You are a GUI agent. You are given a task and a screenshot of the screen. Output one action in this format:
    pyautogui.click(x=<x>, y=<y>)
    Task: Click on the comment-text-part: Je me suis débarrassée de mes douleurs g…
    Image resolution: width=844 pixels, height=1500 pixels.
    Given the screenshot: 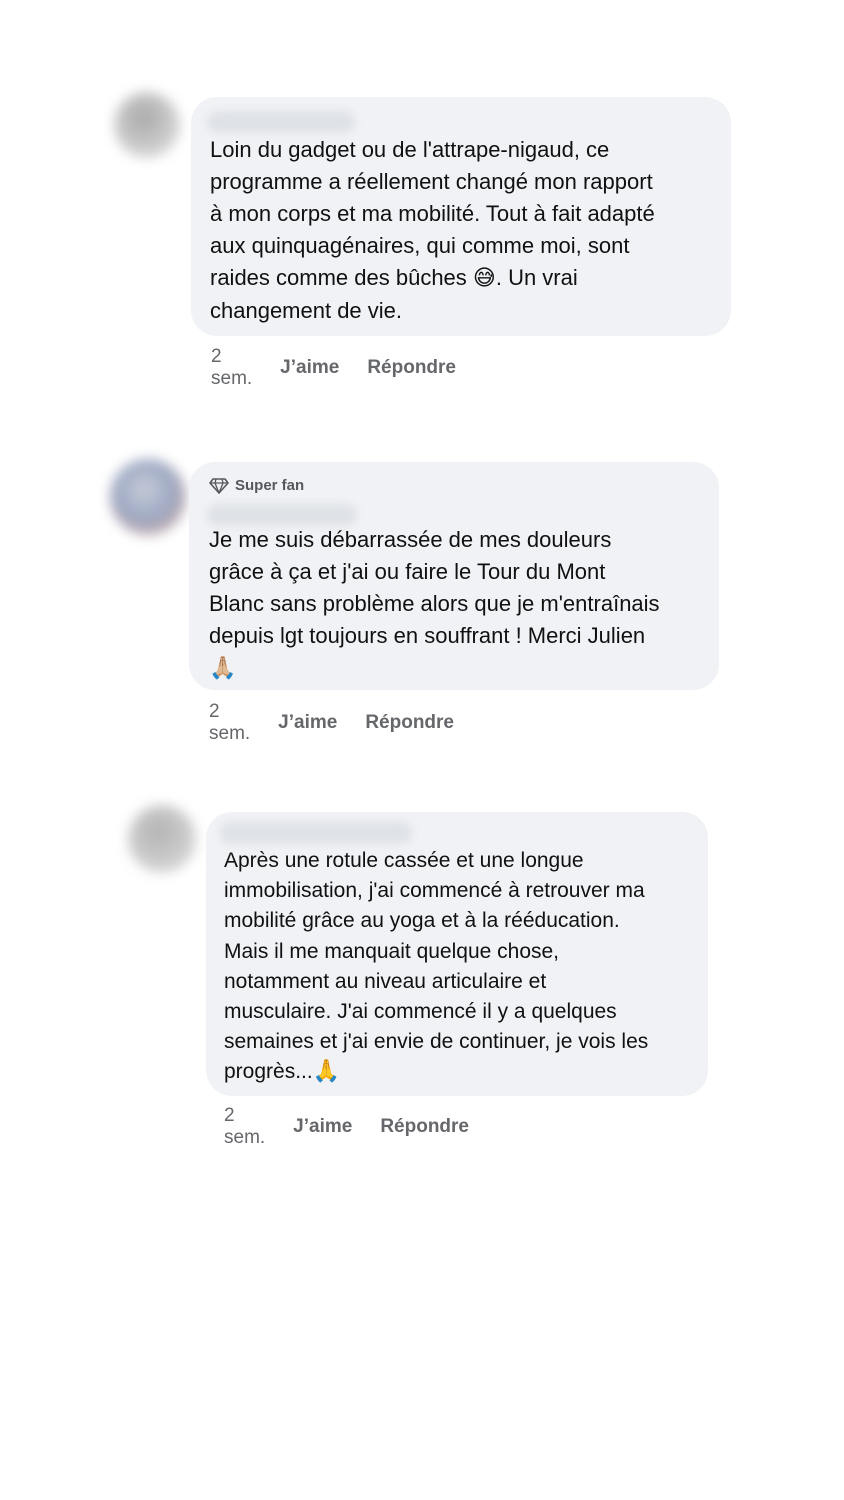 What is the action you would take?
    pyautogui.click(x=434, y=587)
    